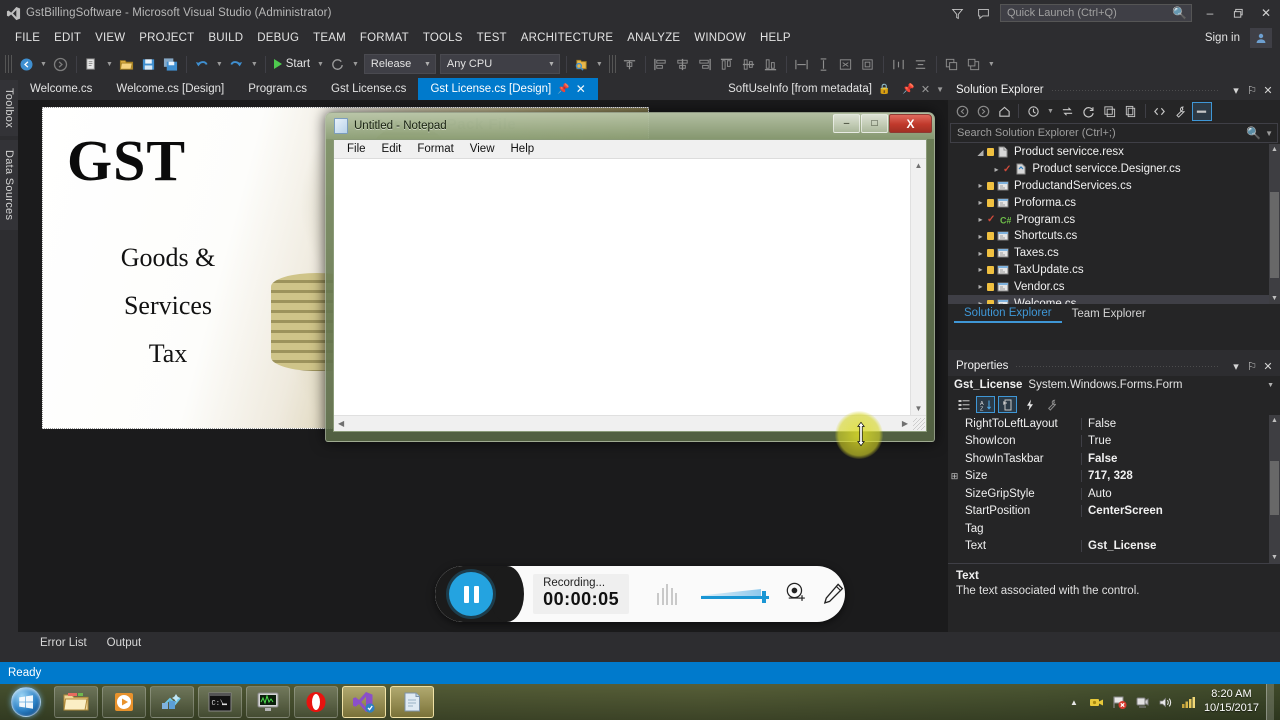 This screenshot has width=1280, height=720. I want to click on new-project-icon, so click(92, 64).